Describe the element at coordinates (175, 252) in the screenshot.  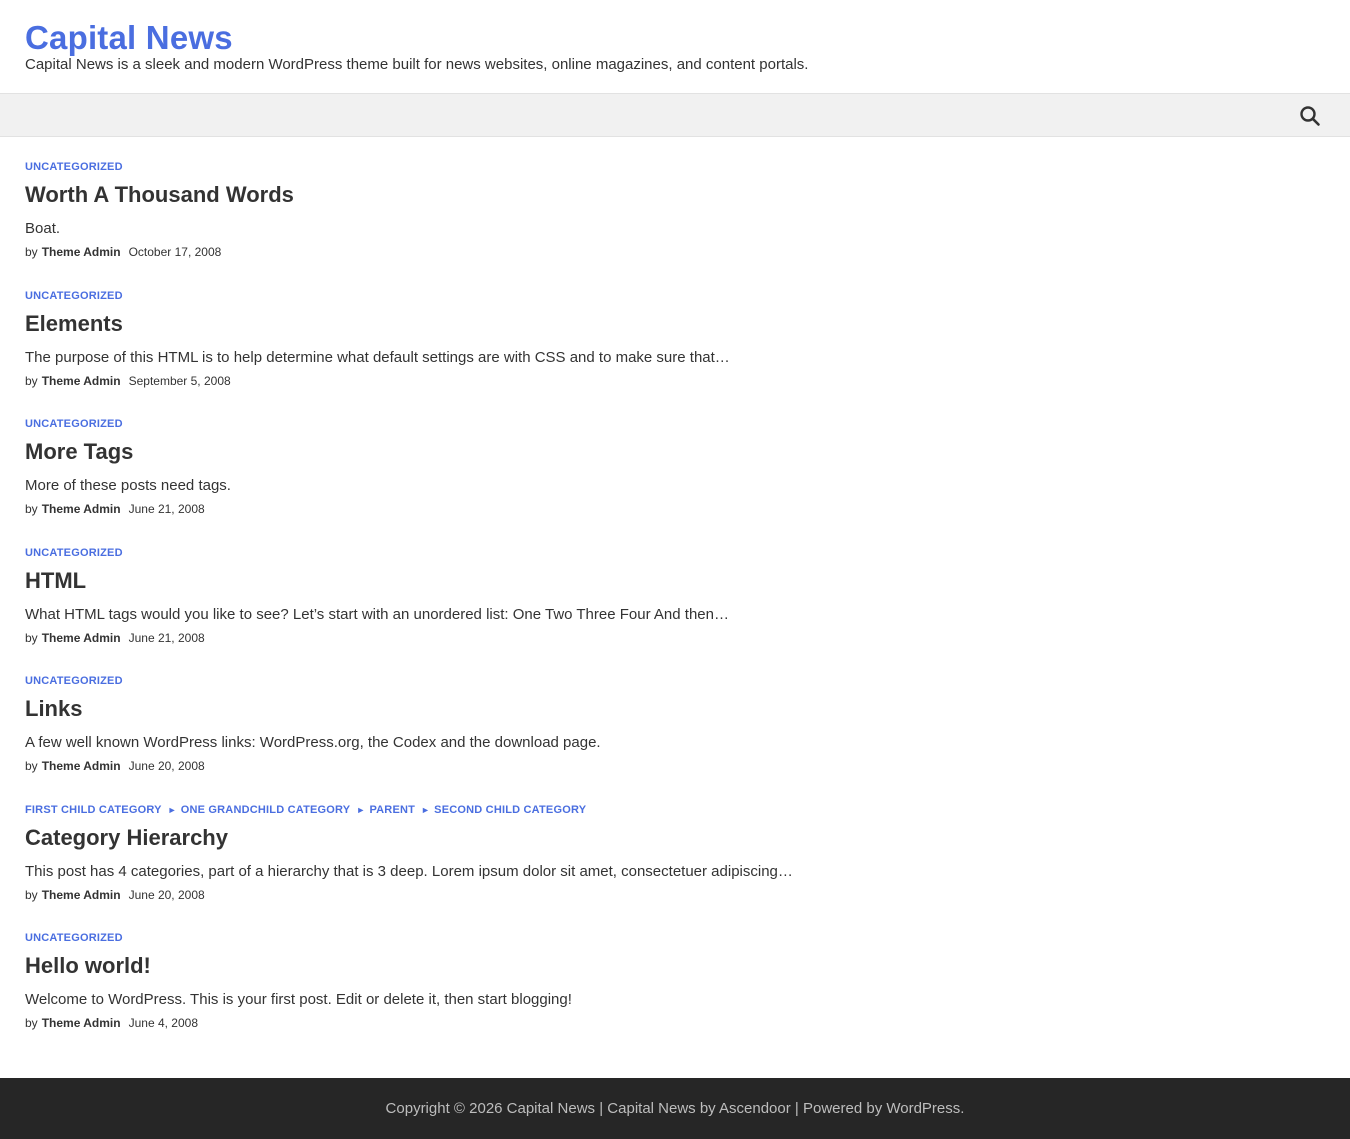
I see `post-date-link: October 17, 2008` at that location.